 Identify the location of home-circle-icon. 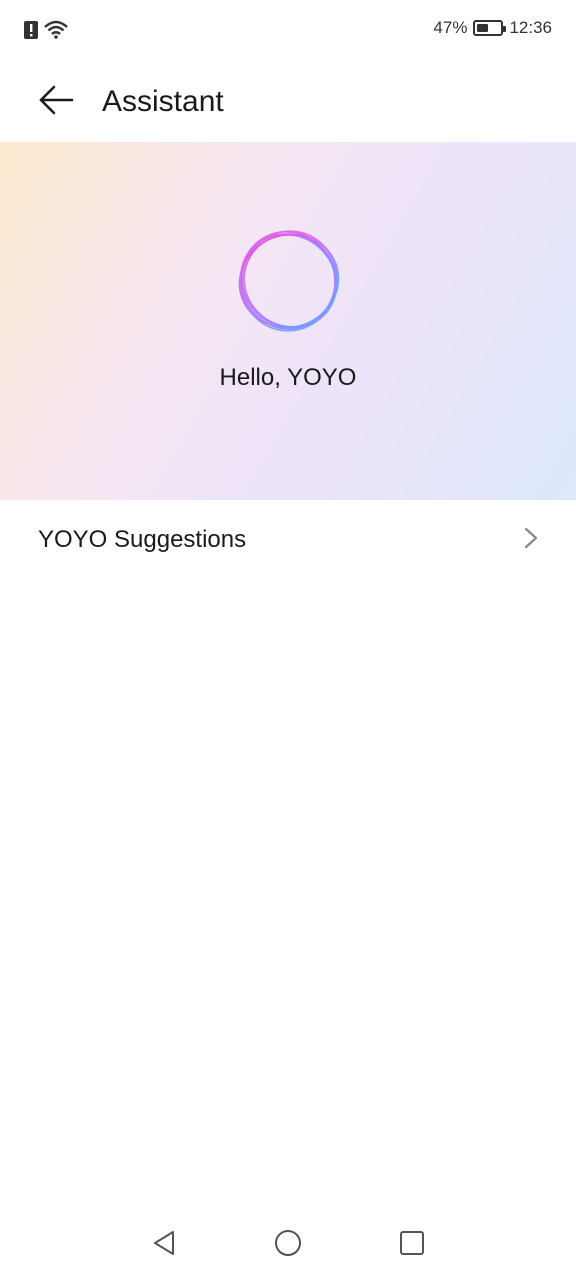
(288, 1245).